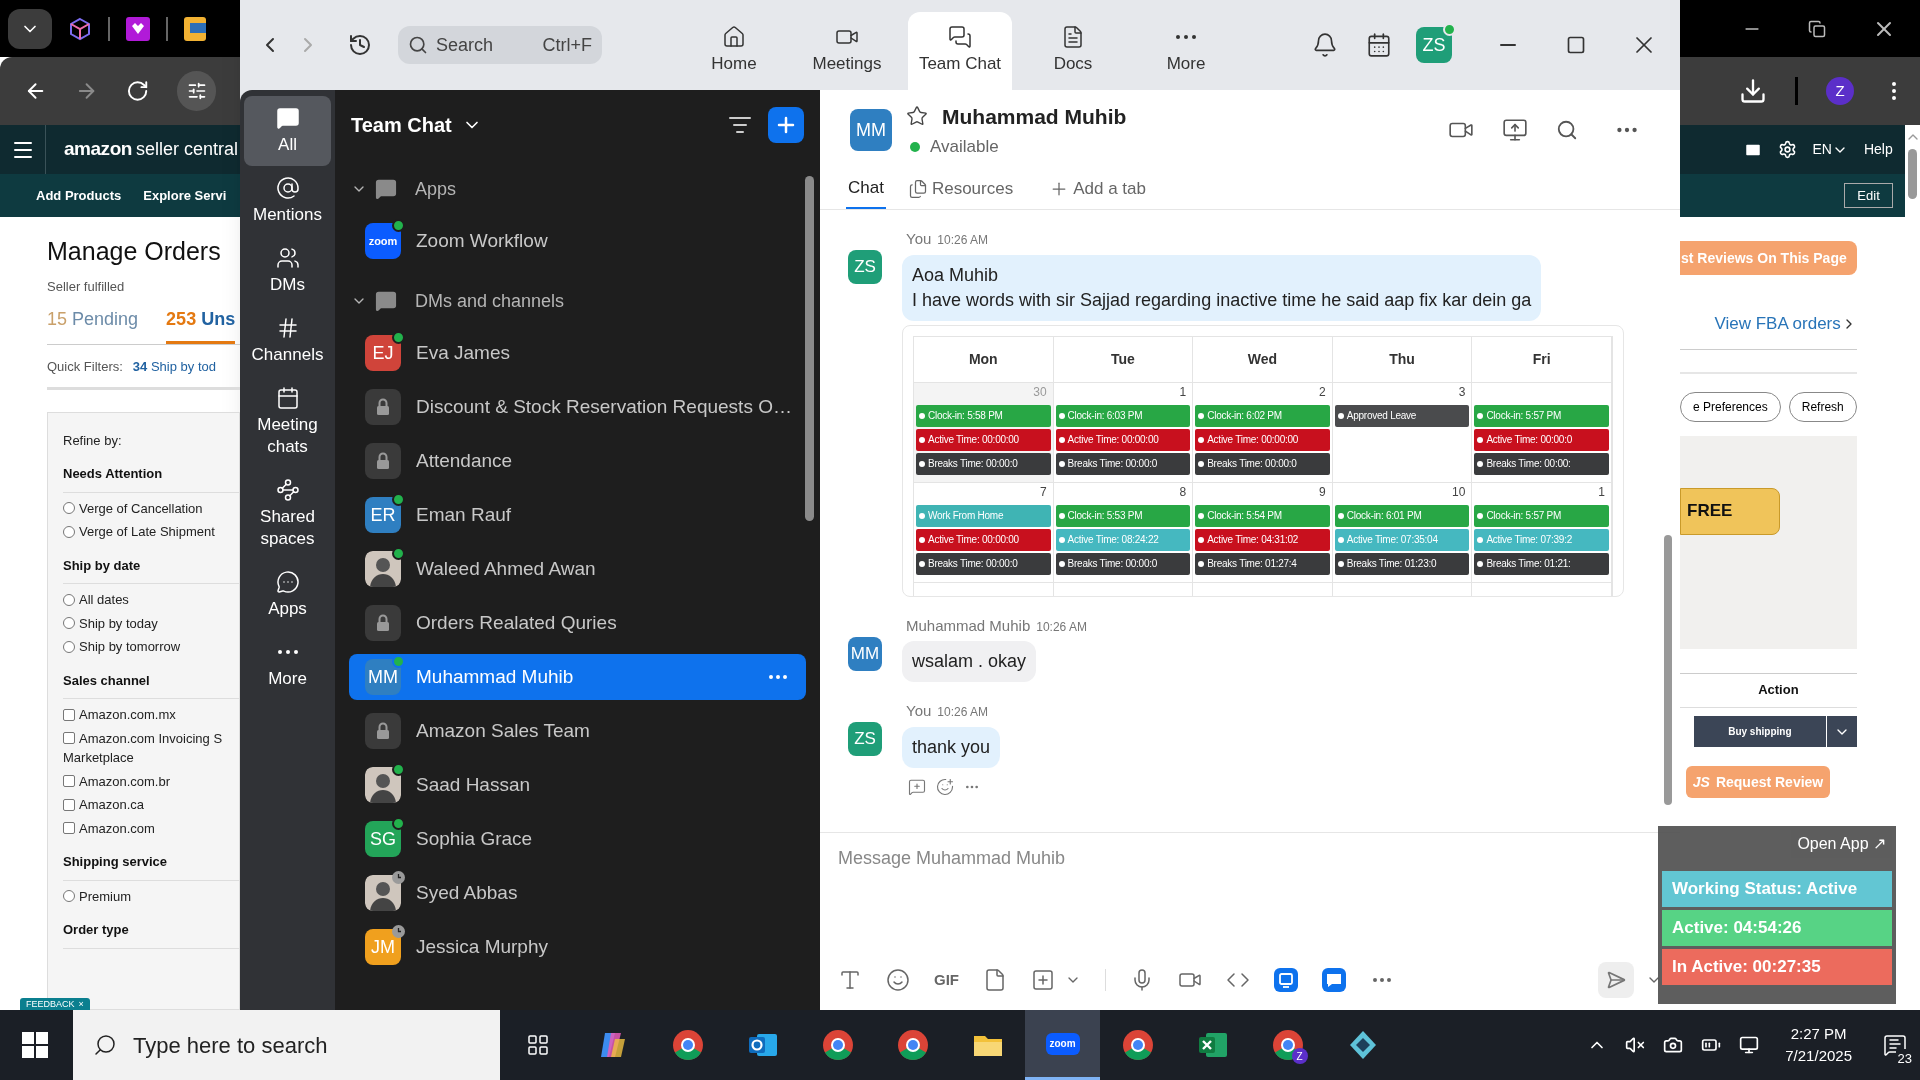 This screenshot has height=1080, width=1920. Describe the element at coordinates (287, 595) in the screenshot. I see `sidebar-item: Apps` at that location.